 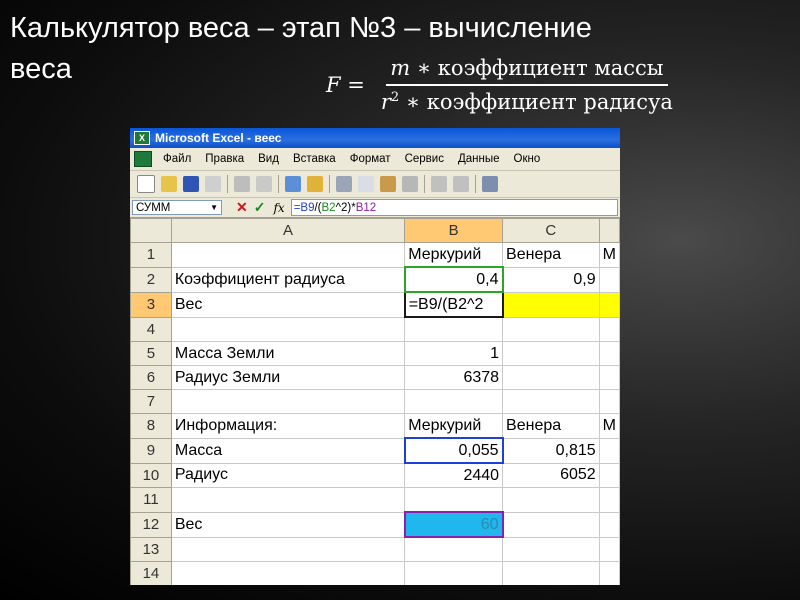 What do you see at coordinates (410, 184) in the screenshot?
I see `format-painter-icon` at bounding box center [410, 184].